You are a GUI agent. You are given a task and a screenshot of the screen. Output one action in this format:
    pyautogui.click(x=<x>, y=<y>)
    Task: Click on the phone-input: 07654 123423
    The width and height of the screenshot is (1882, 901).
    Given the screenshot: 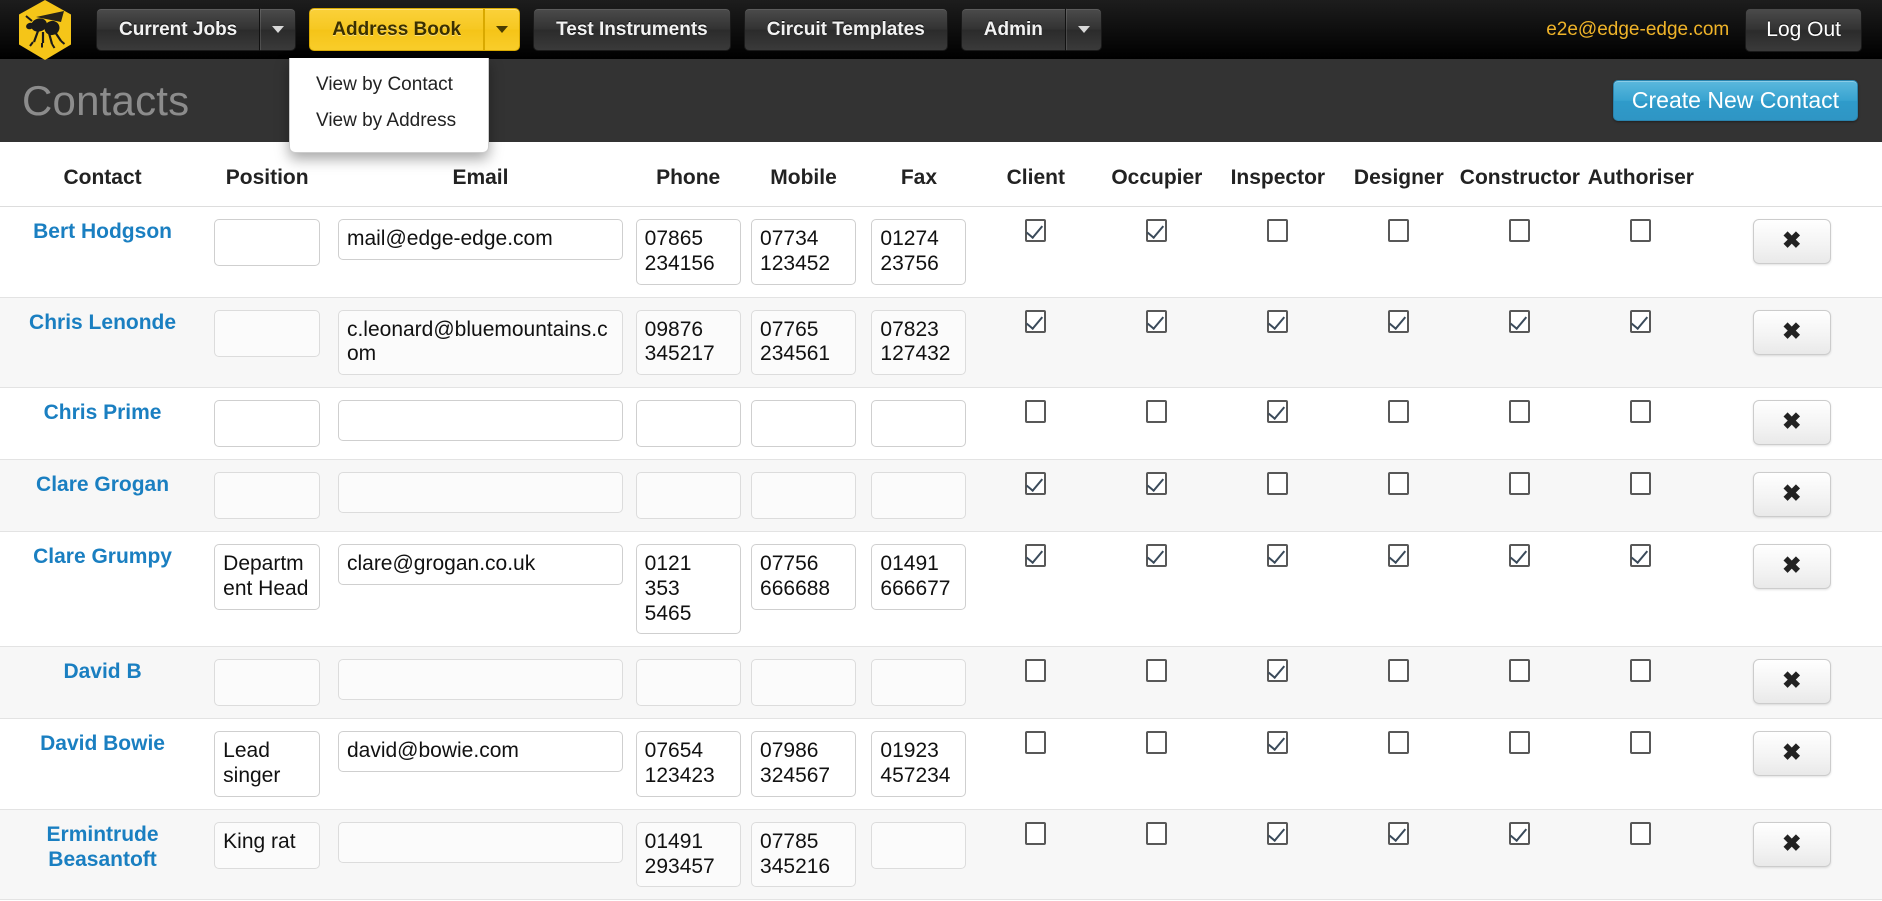 What is the action you would take?
    pyautogui.click(x=688, y=764)
    